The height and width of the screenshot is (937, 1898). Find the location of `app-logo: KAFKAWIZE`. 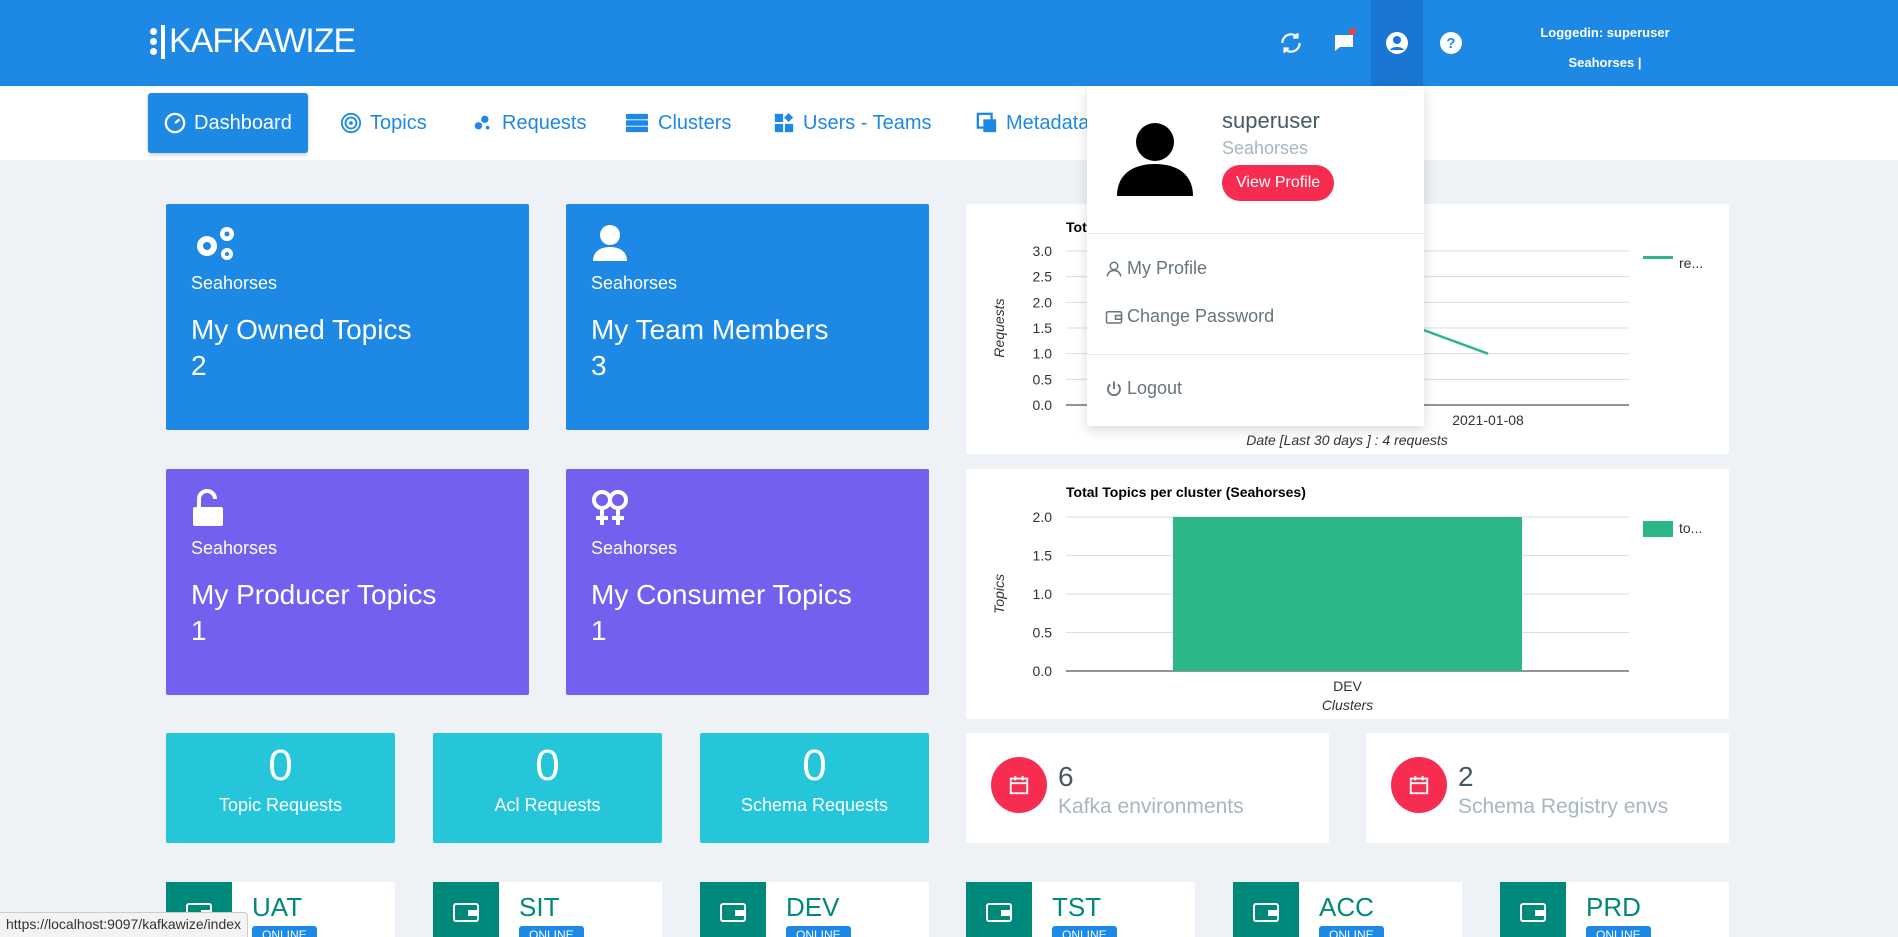

app-logo: KAFKAWIZE is located at coordinates (253, 41).